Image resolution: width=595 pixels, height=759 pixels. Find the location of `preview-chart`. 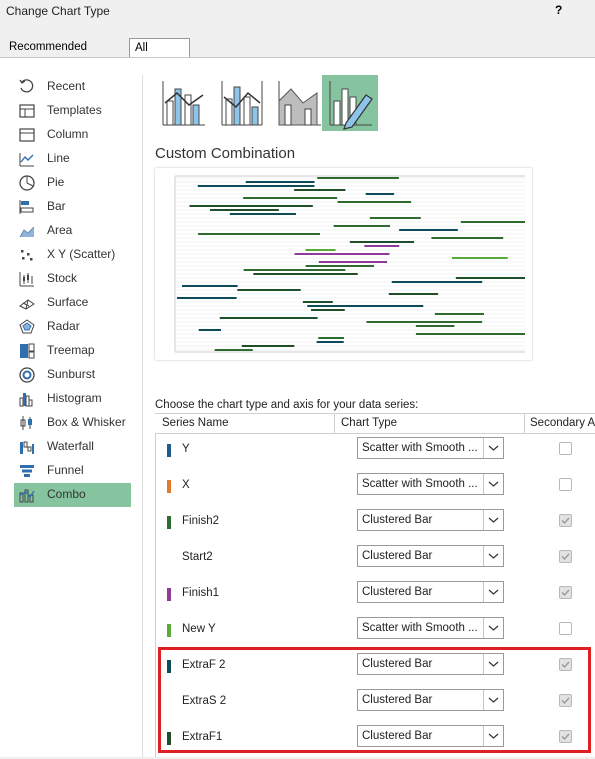

preview-chart is located at coordinates (349, 264).